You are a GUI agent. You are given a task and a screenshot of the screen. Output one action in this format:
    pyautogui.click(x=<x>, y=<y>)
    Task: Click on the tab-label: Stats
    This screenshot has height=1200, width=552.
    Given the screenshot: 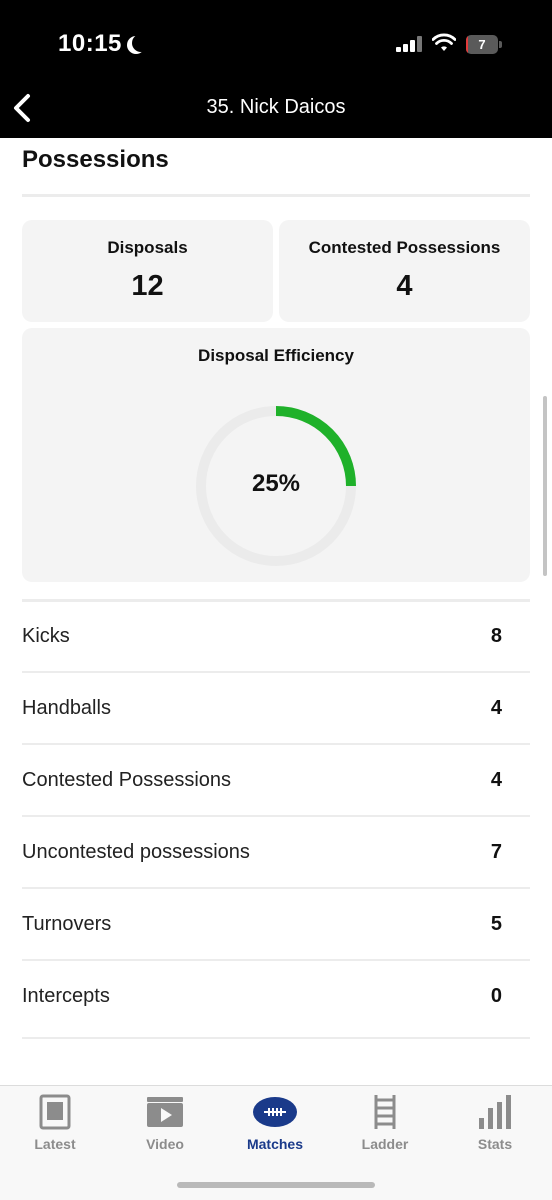 What is the action you would take?
    pyautogui.click(x=495, y=1144)
    